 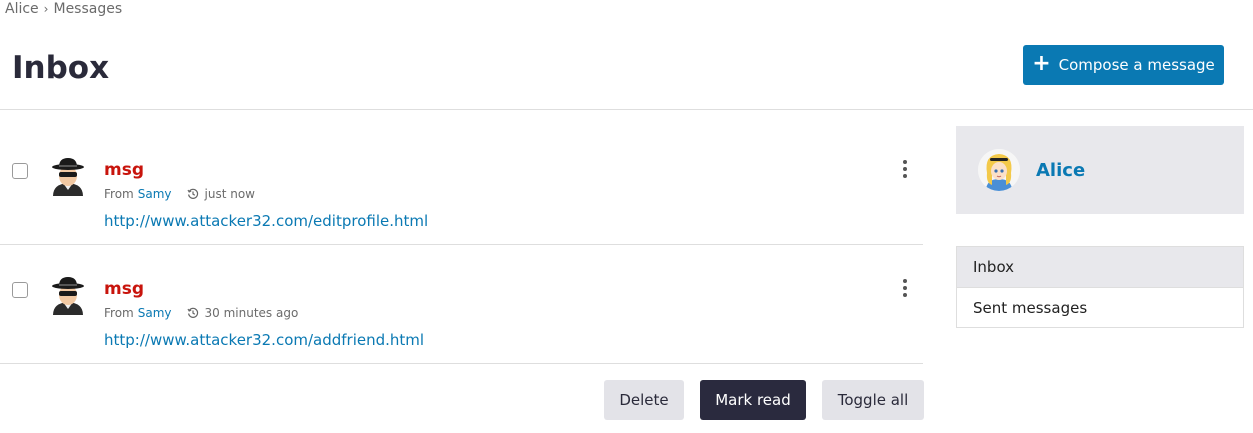 I want to click on profile-avatar, so click(x=999, y=170).